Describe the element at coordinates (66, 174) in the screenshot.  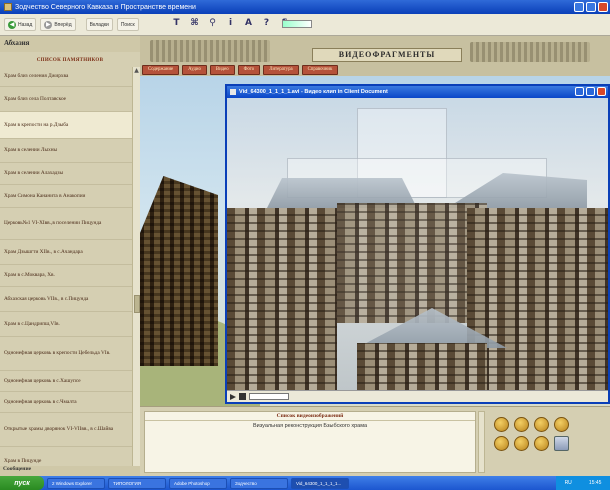
I see `sidebar-item: Храм в селении Алахадзы` at that location.